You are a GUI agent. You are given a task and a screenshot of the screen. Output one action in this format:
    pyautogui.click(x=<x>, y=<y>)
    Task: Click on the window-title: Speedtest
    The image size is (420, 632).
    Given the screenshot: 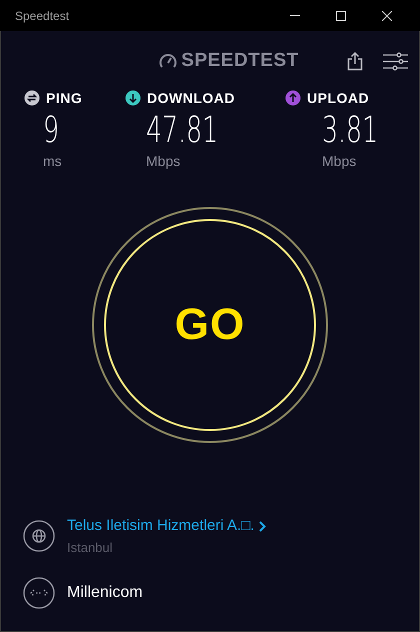 What is the action you would take?
    pyautogui.click(x=42, y=16)
    